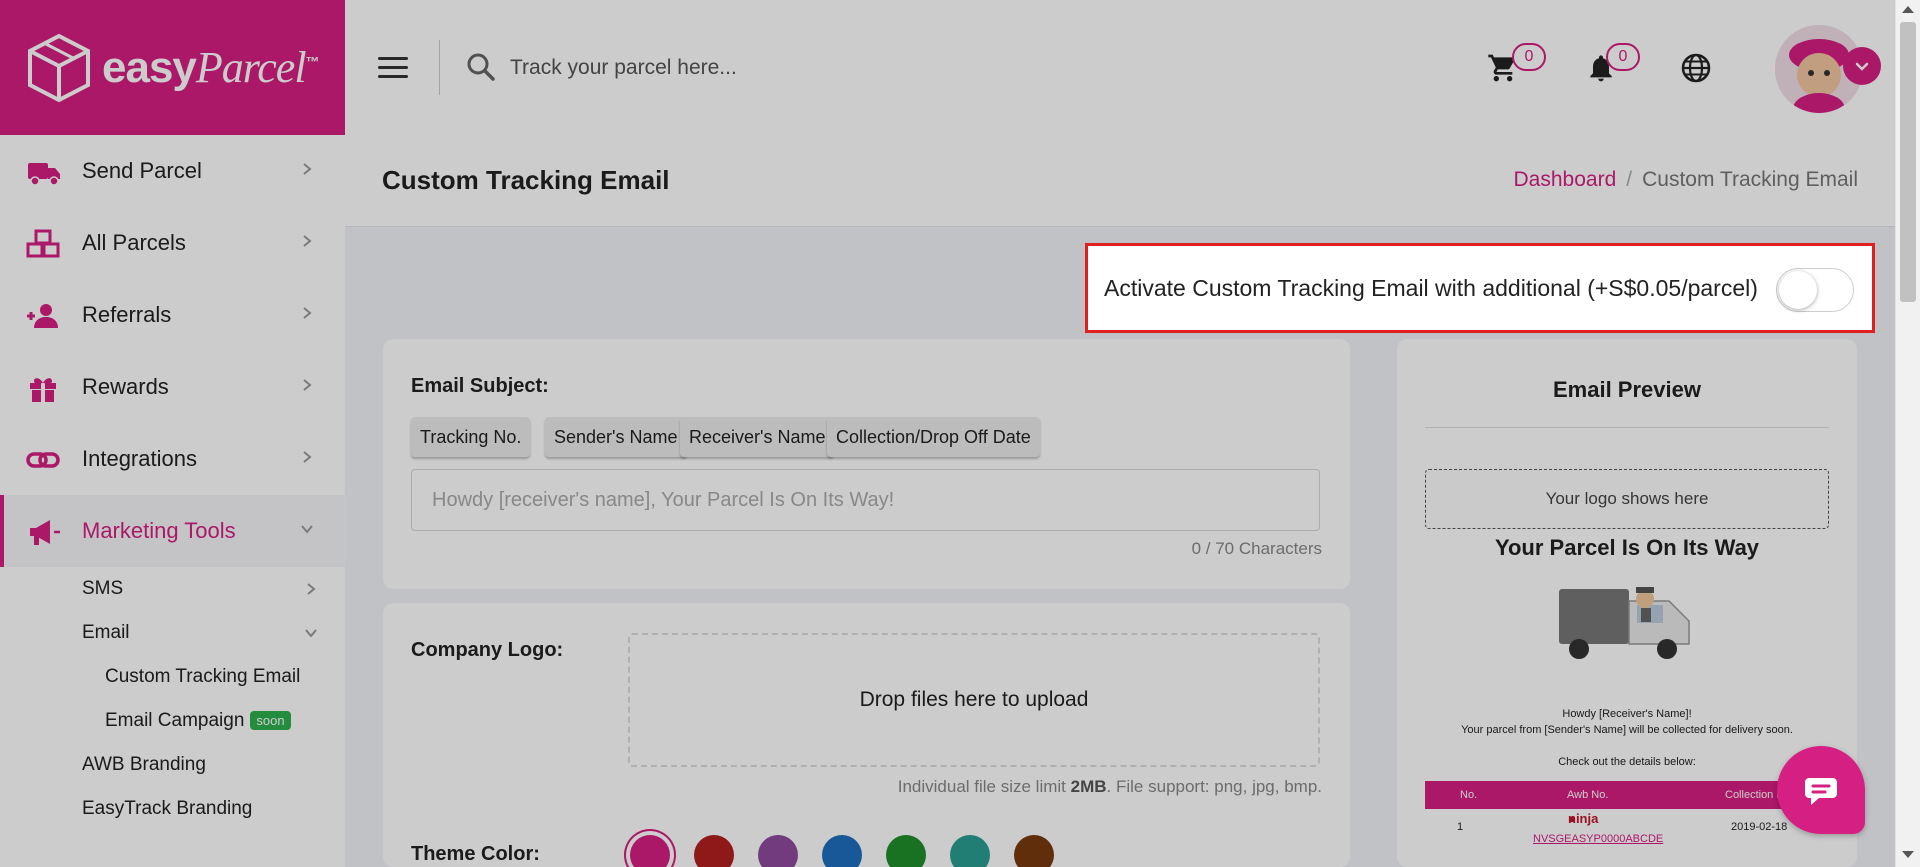  Describe the element at coordinates (198, 721) in the screenshot. I see `sidebar-subitem-label: Email Campaign soon` at that location.